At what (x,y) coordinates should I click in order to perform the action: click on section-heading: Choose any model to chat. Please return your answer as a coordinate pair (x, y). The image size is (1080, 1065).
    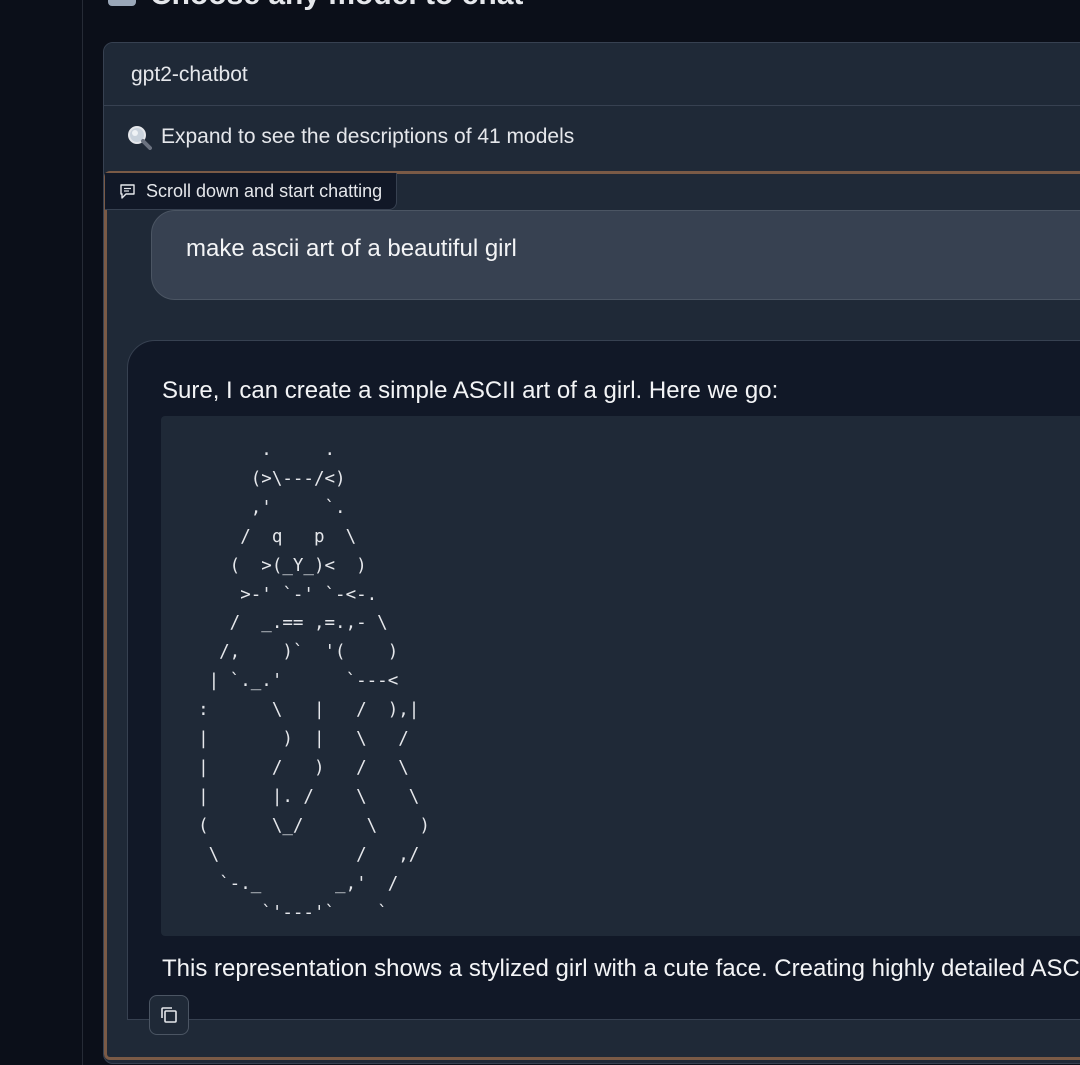
    Looking at the image, I should click on (315, 6).